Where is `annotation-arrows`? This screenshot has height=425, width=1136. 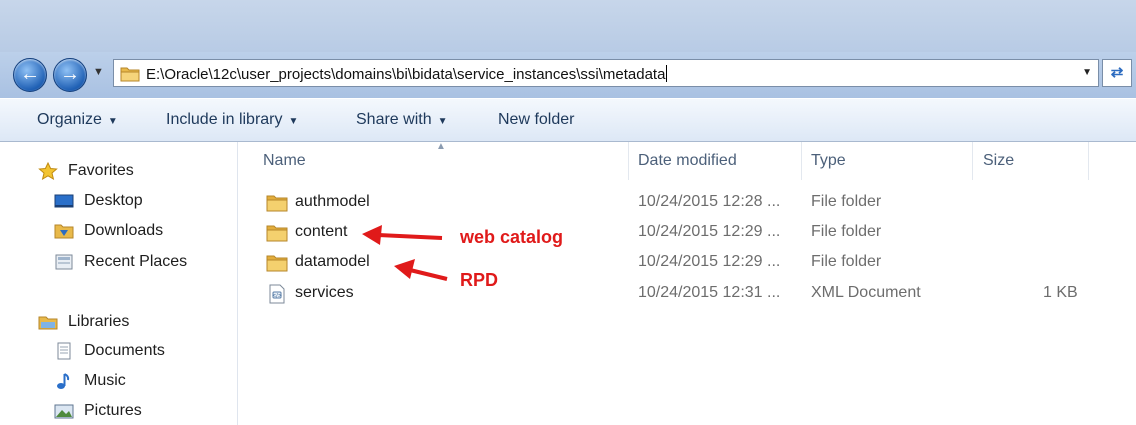 annotation-arrows is located at coordinates (405, 253).